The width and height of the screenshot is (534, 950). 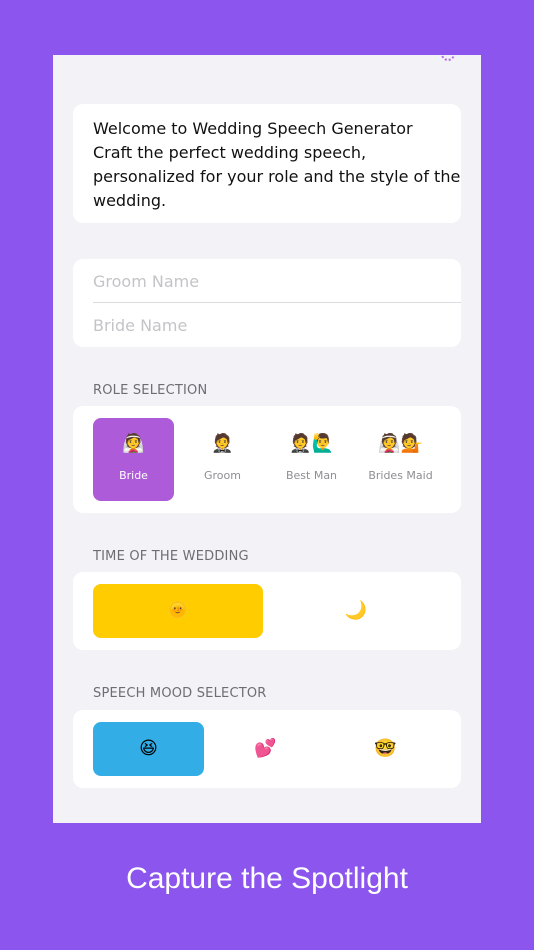 I want to click on nerdy-mood-button: 🤓, so click(x=385, y=749).